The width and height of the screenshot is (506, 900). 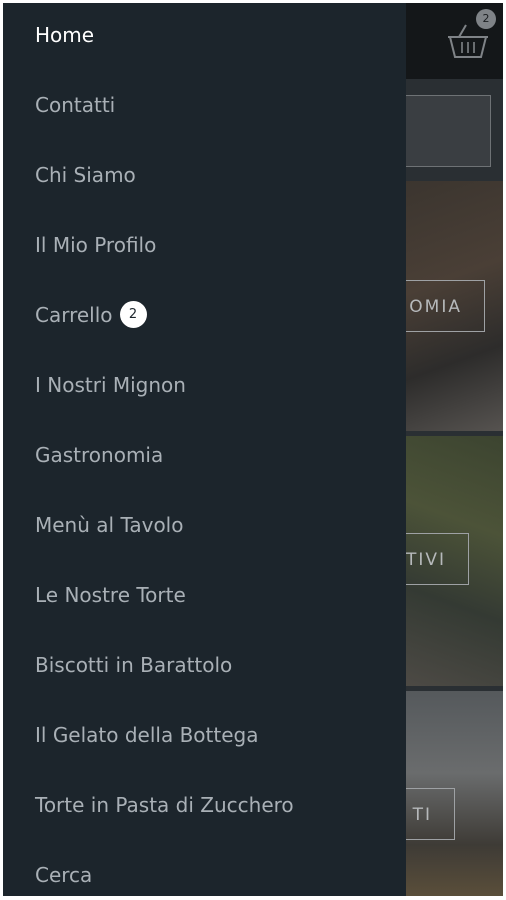 I want to click on nav-item-label: Home, so click(x=65, y=35).